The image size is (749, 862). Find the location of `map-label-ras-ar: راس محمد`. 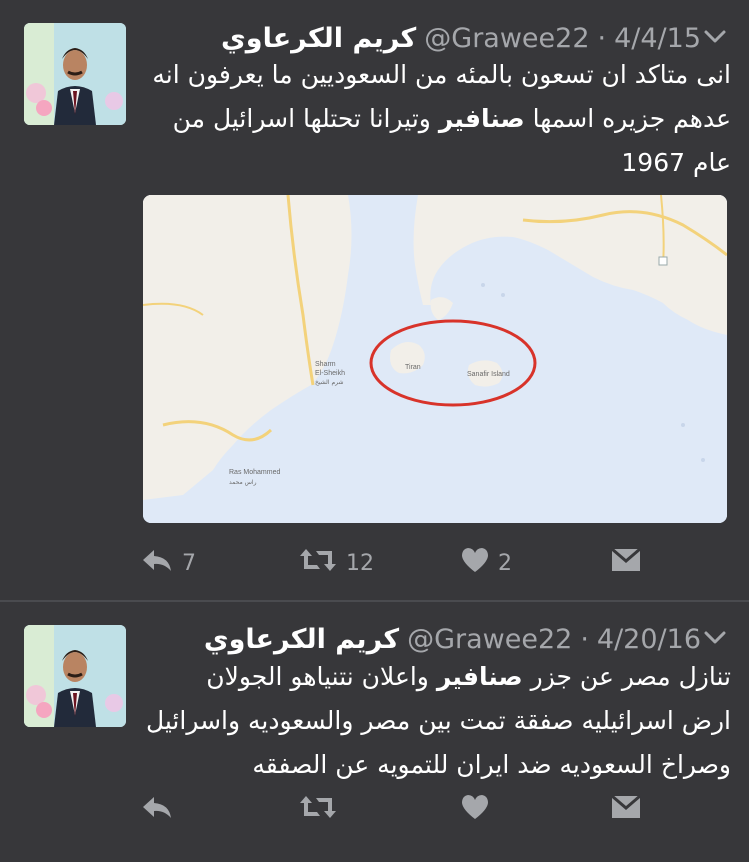

map-label-ras-ar: راس محمد is located at coordinates (243, 482).